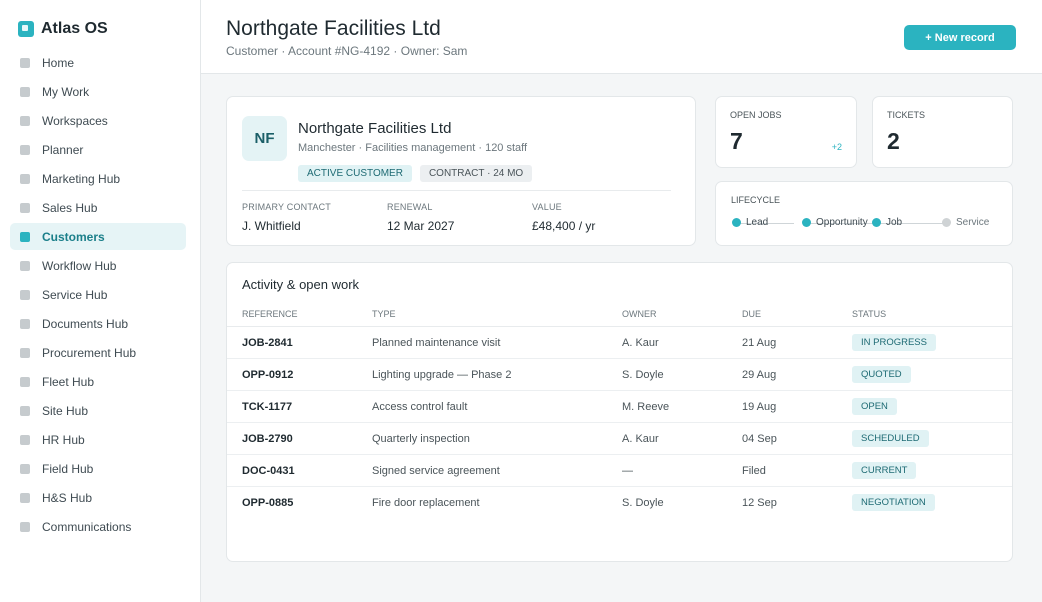 This screenshot has width=1042, height=602. Describe the element at coordinates (267, 503) in the screenshot. I see `row-reference: OPP-0885` at that location.